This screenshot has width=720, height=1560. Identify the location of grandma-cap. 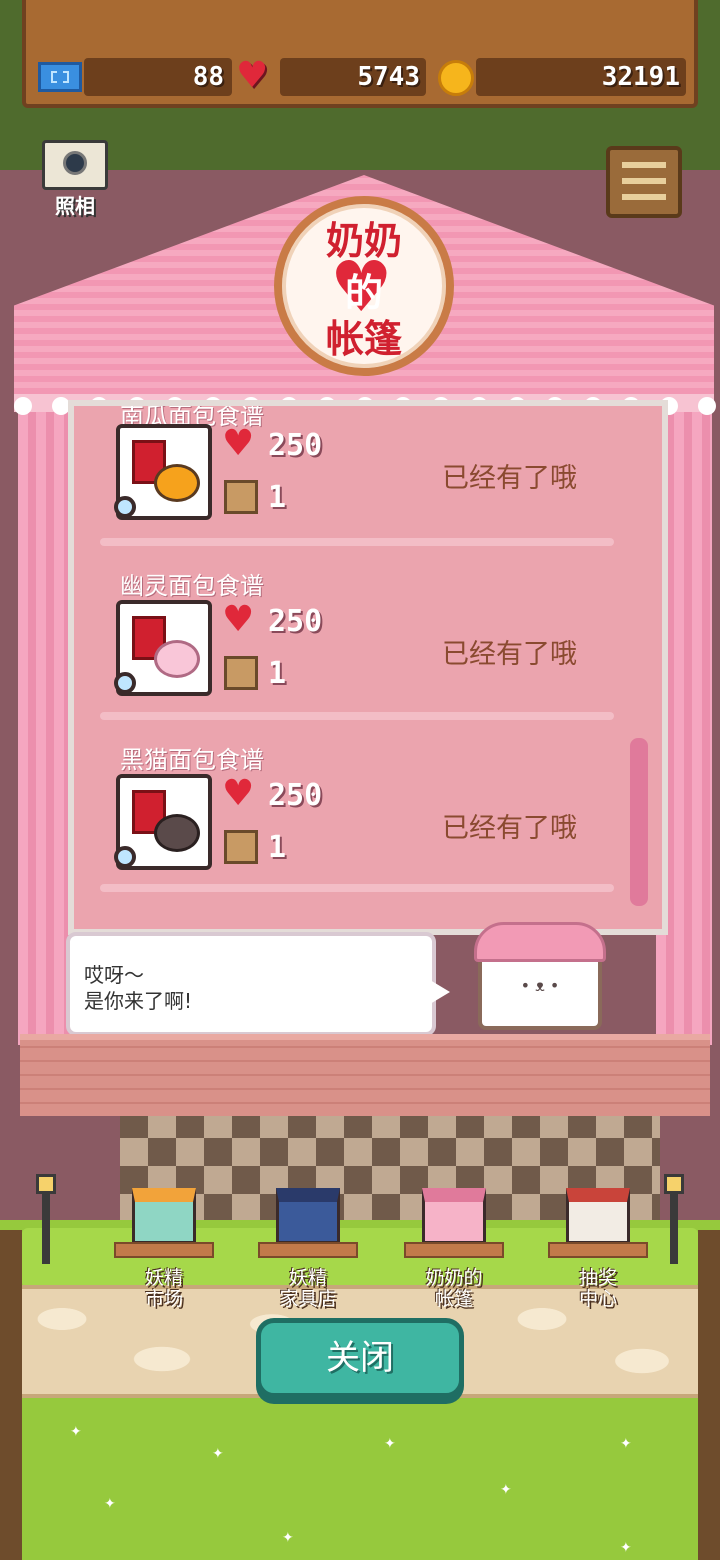
(540, 942).